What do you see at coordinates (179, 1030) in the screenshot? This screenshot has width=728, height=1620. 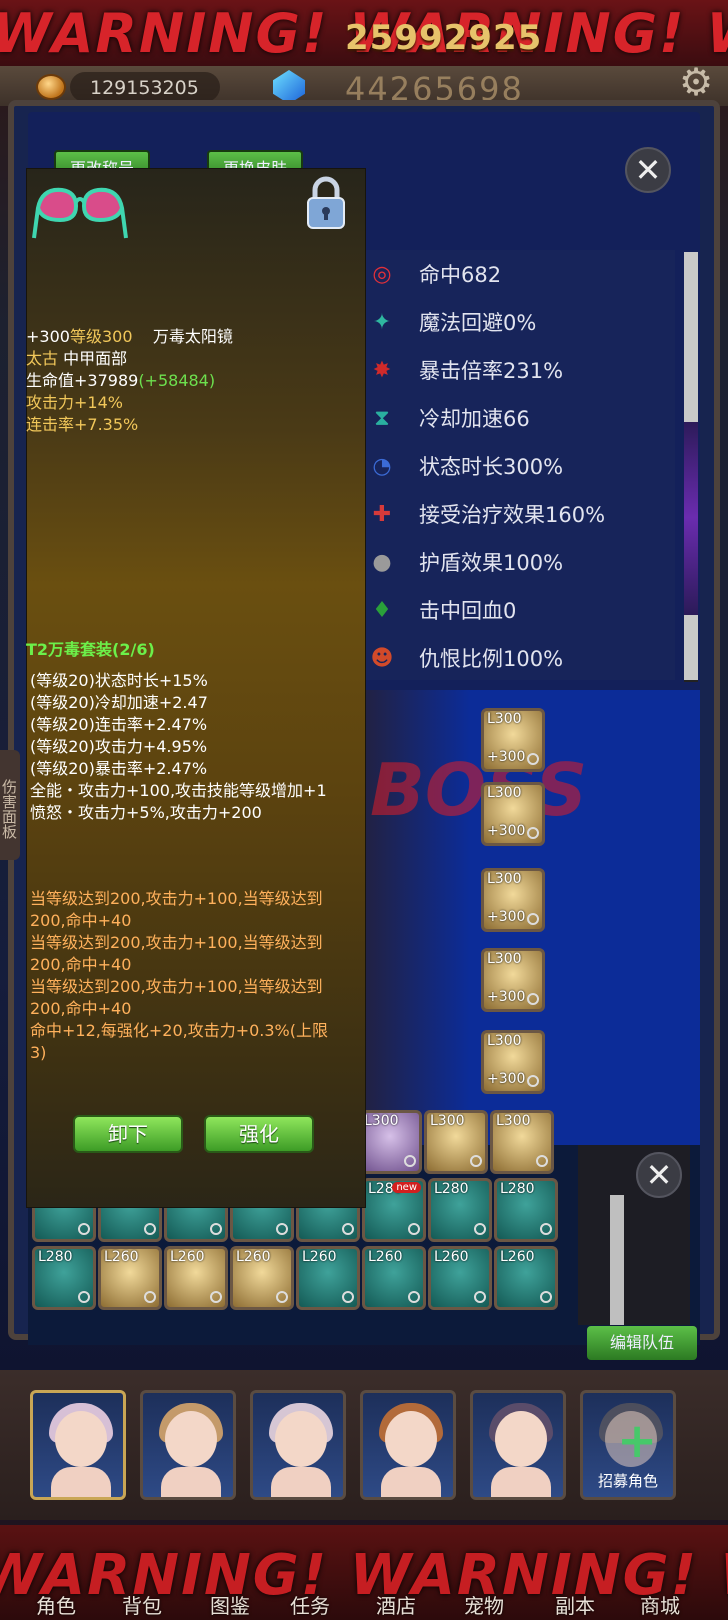 I see `conditional-bonus-line: 命中+12,每强化+20,攻击力+0.3%(上限` at bounding box center [179, 1030].